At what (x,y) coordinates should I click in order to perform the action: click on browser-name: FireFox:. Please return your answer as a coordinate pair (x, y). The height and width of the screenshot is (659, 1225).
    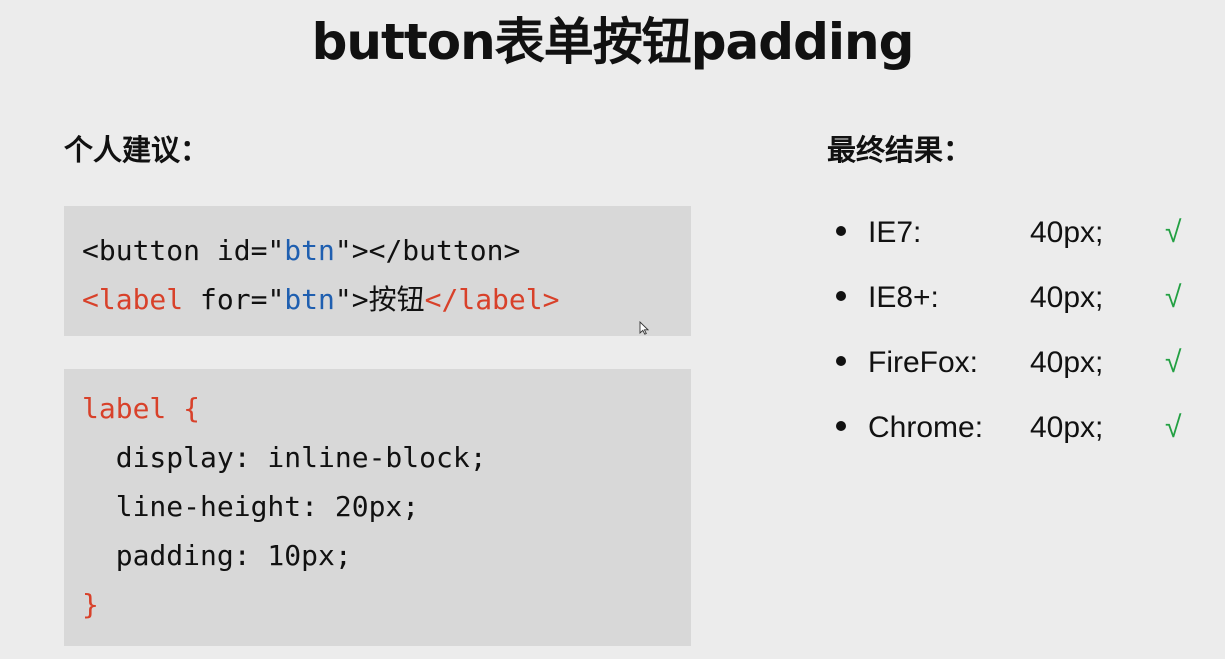
    Looking at the image, I should click on (923, 362).